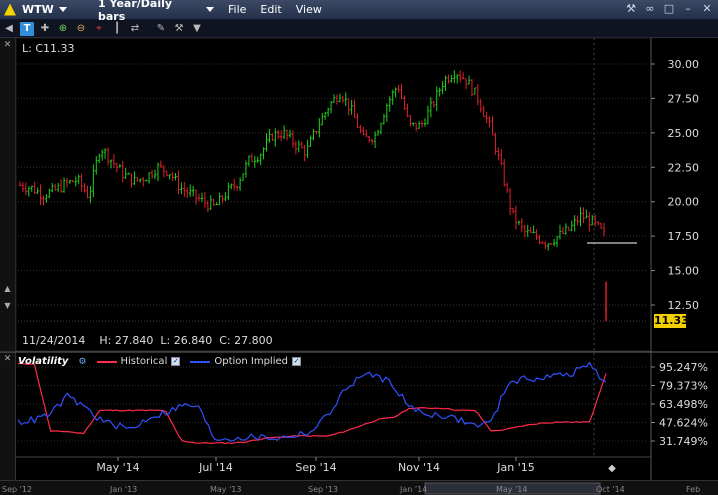 This screenshot has height=495, width=718. Describe the element at coordinates (683, 385) in the screenshot. I see `vol-tick-label: 79.373%` at that location.